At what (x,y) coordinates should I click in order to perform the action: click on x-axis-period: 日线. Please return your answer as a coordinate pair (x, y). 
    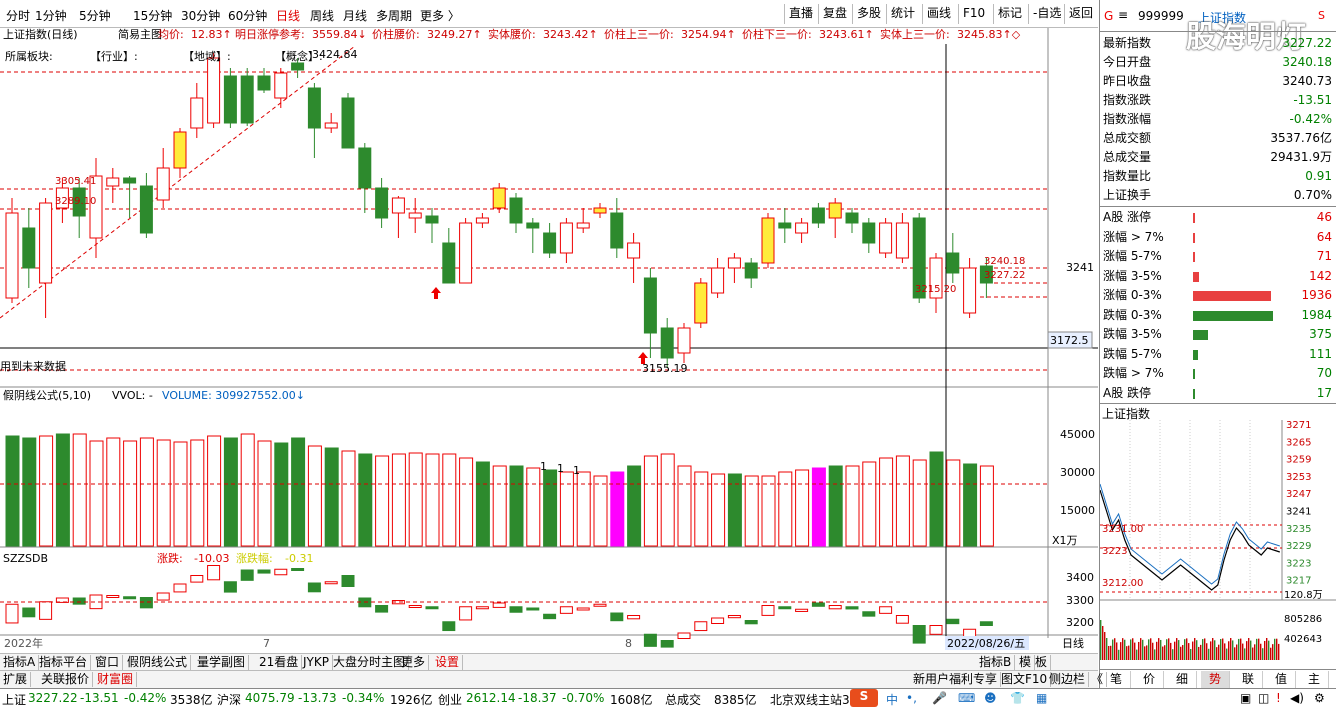
    Looking at the image, I should click on (1073, 643).